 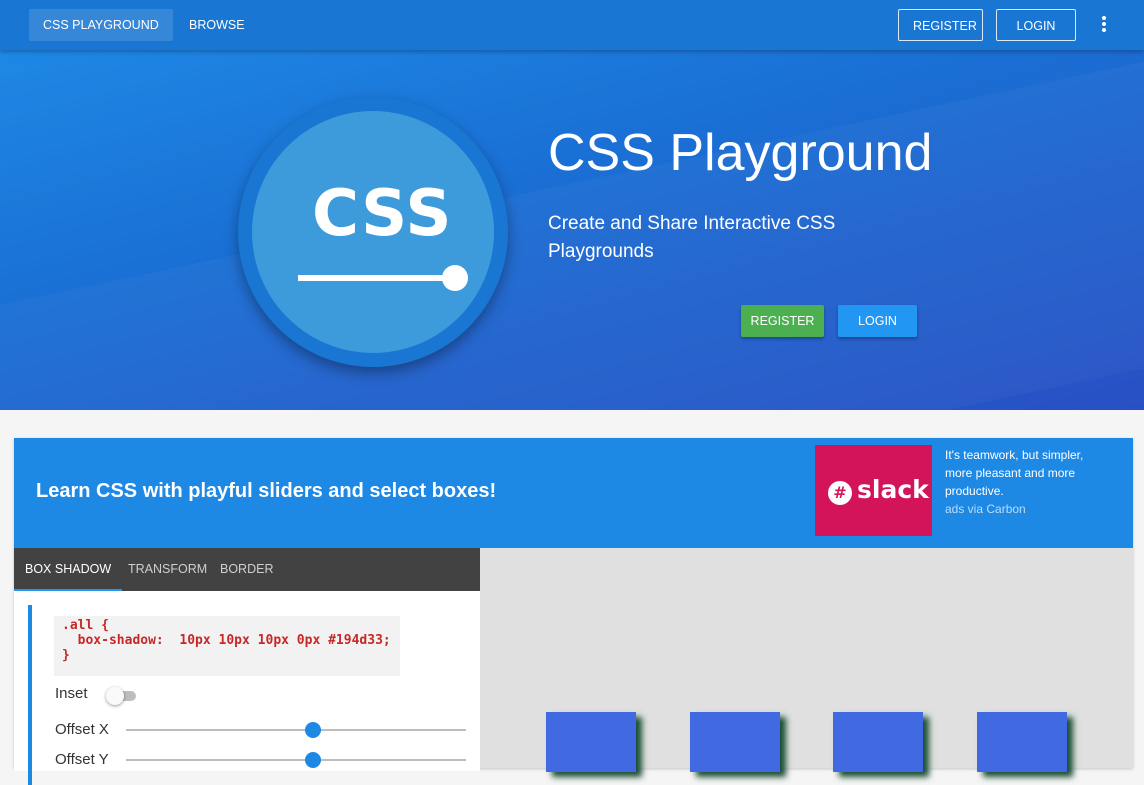 What do you see at coordinates (1036, 25) in the screenshot?
I see `topbar-login-button: LOGIN` at bounding box center [1036, 25].